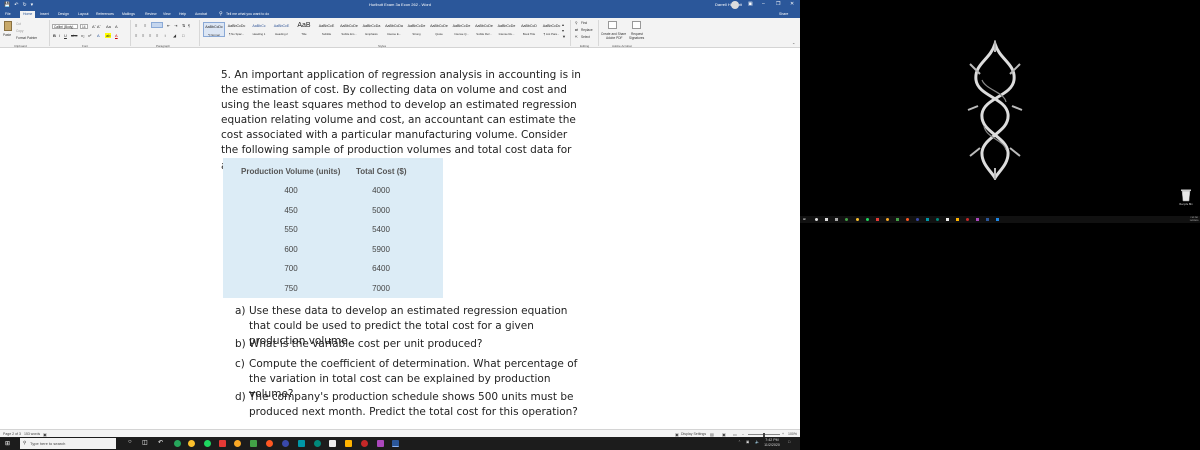 Image resolution: width=1200 pixels, height=450 pixels. What do you see at coordinates (183, 35) in the screenshot?
I see `borders-icon: □` at bounding box center [183, 35].